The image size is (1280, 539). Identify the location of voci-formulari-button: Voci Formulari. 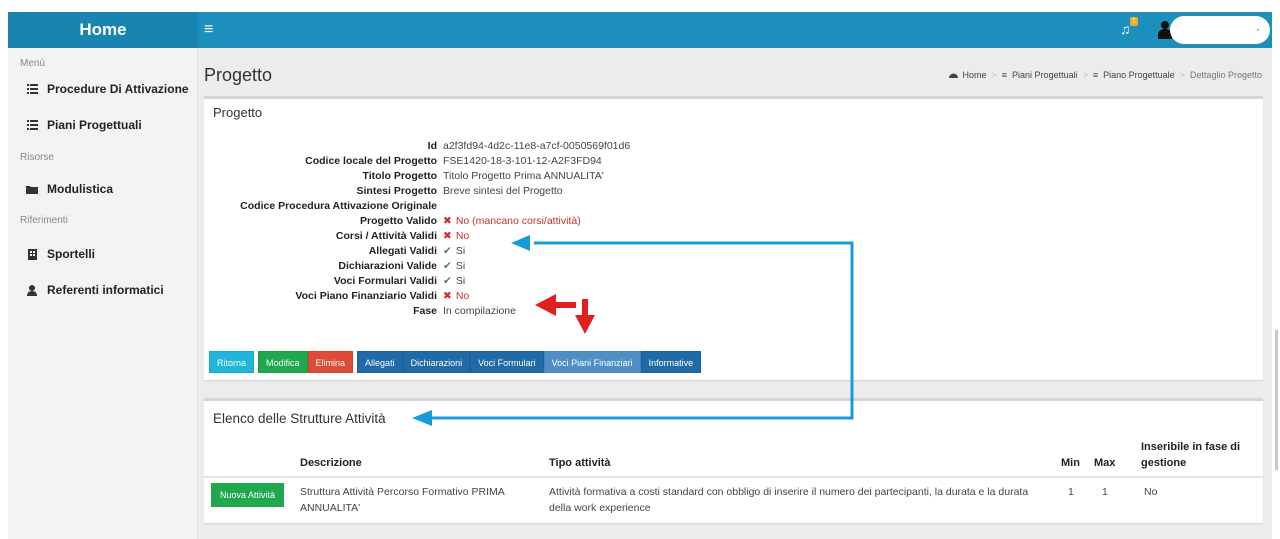
(507, 362).